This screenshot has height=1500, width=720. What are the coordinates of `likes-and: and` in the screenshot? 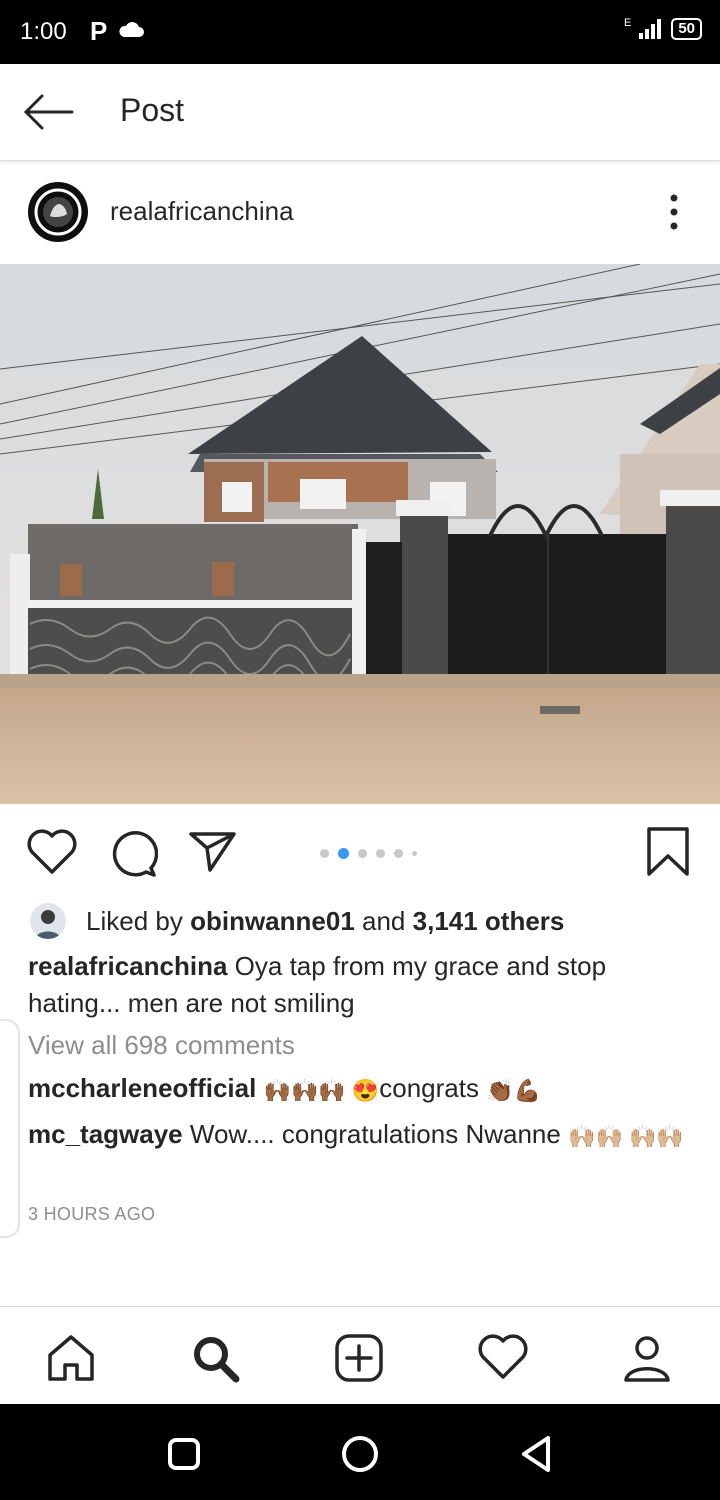 It's located at (384, 920).